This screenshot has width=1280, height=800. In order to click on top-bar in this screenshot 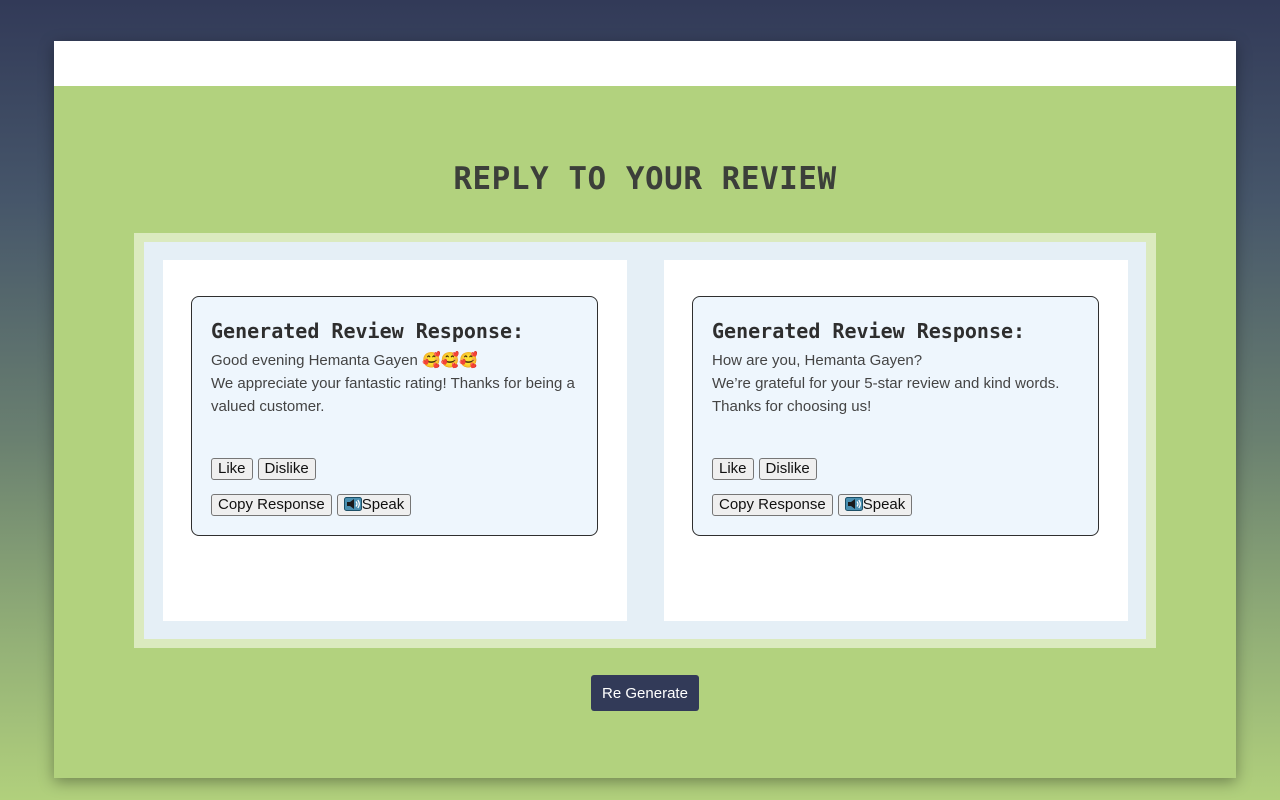, I will do `click(645, 63)`.